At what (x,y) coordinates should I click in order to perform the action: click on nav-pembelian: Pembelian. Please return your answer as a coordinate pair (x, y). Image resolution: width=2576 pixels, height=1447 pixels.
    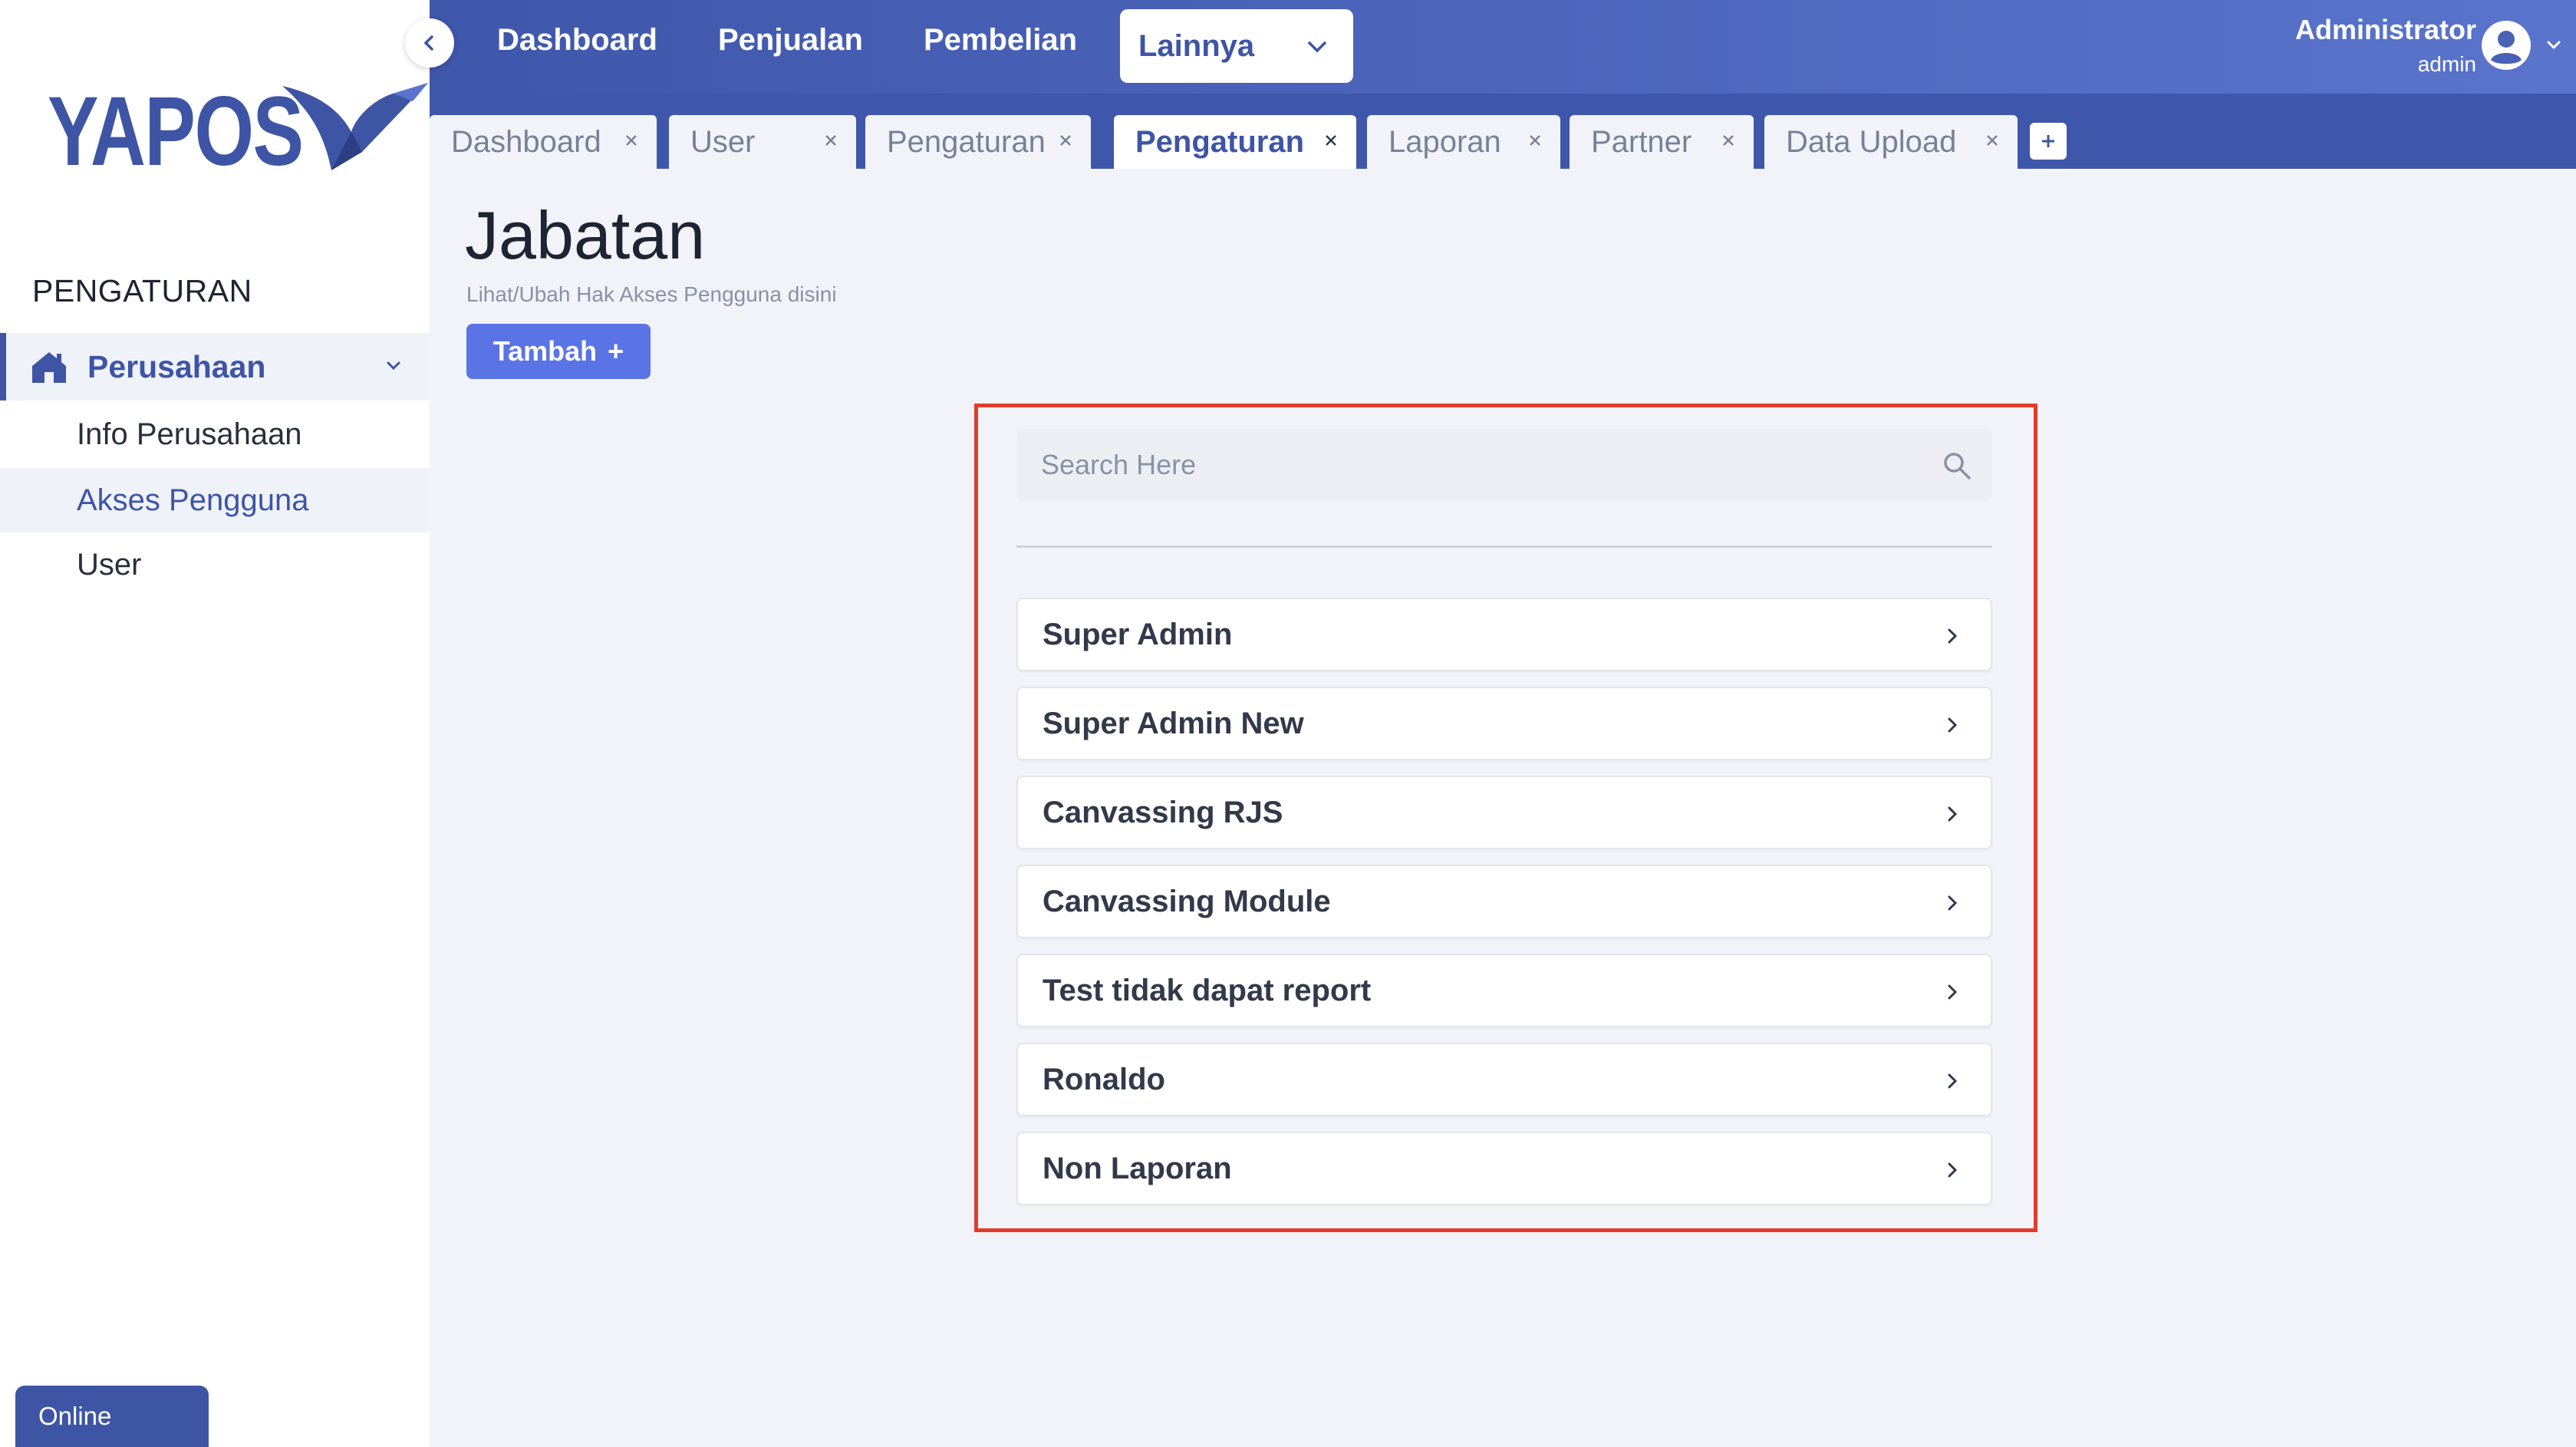
    Looking at the image, I should click on (1000, 40).